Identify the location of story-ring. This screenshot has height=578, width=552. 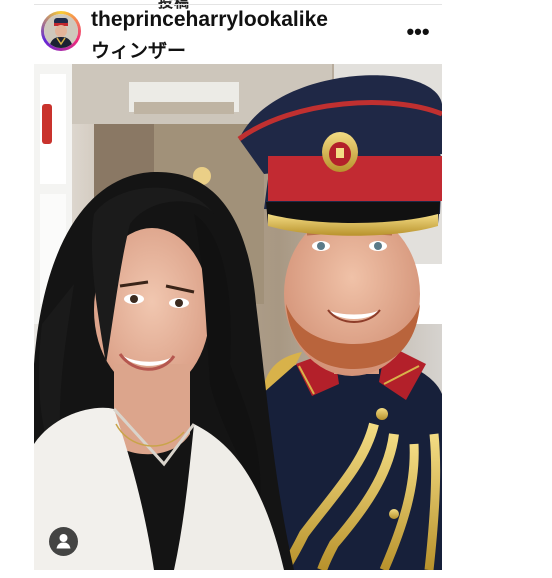
(61, 31).